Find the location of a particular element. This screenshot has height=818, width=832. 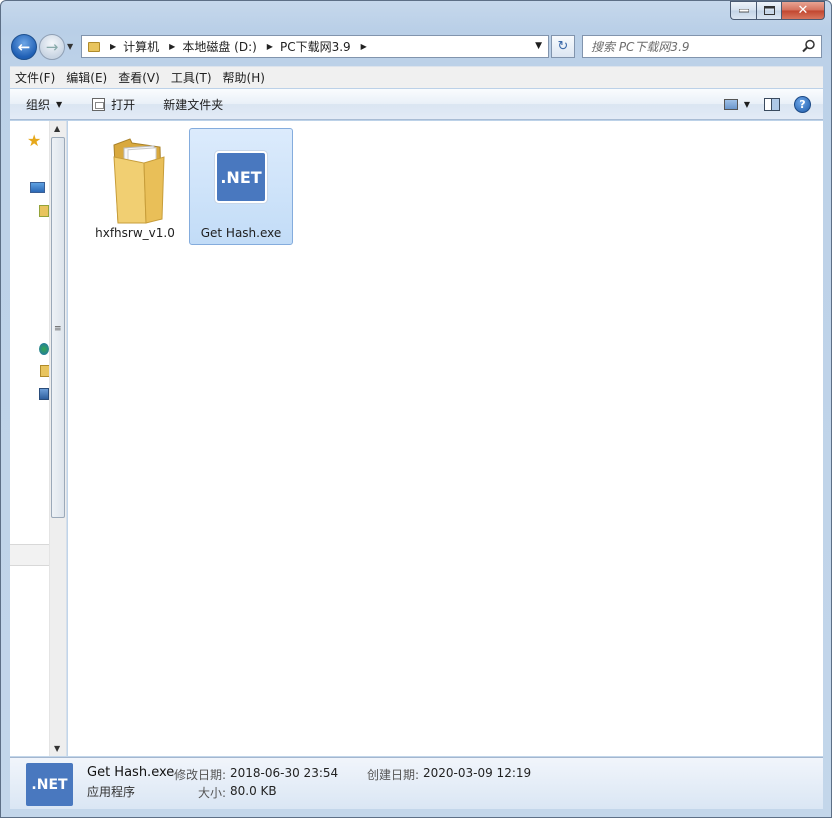

grip-icon: ≡ is located at coordinates (58, 329).